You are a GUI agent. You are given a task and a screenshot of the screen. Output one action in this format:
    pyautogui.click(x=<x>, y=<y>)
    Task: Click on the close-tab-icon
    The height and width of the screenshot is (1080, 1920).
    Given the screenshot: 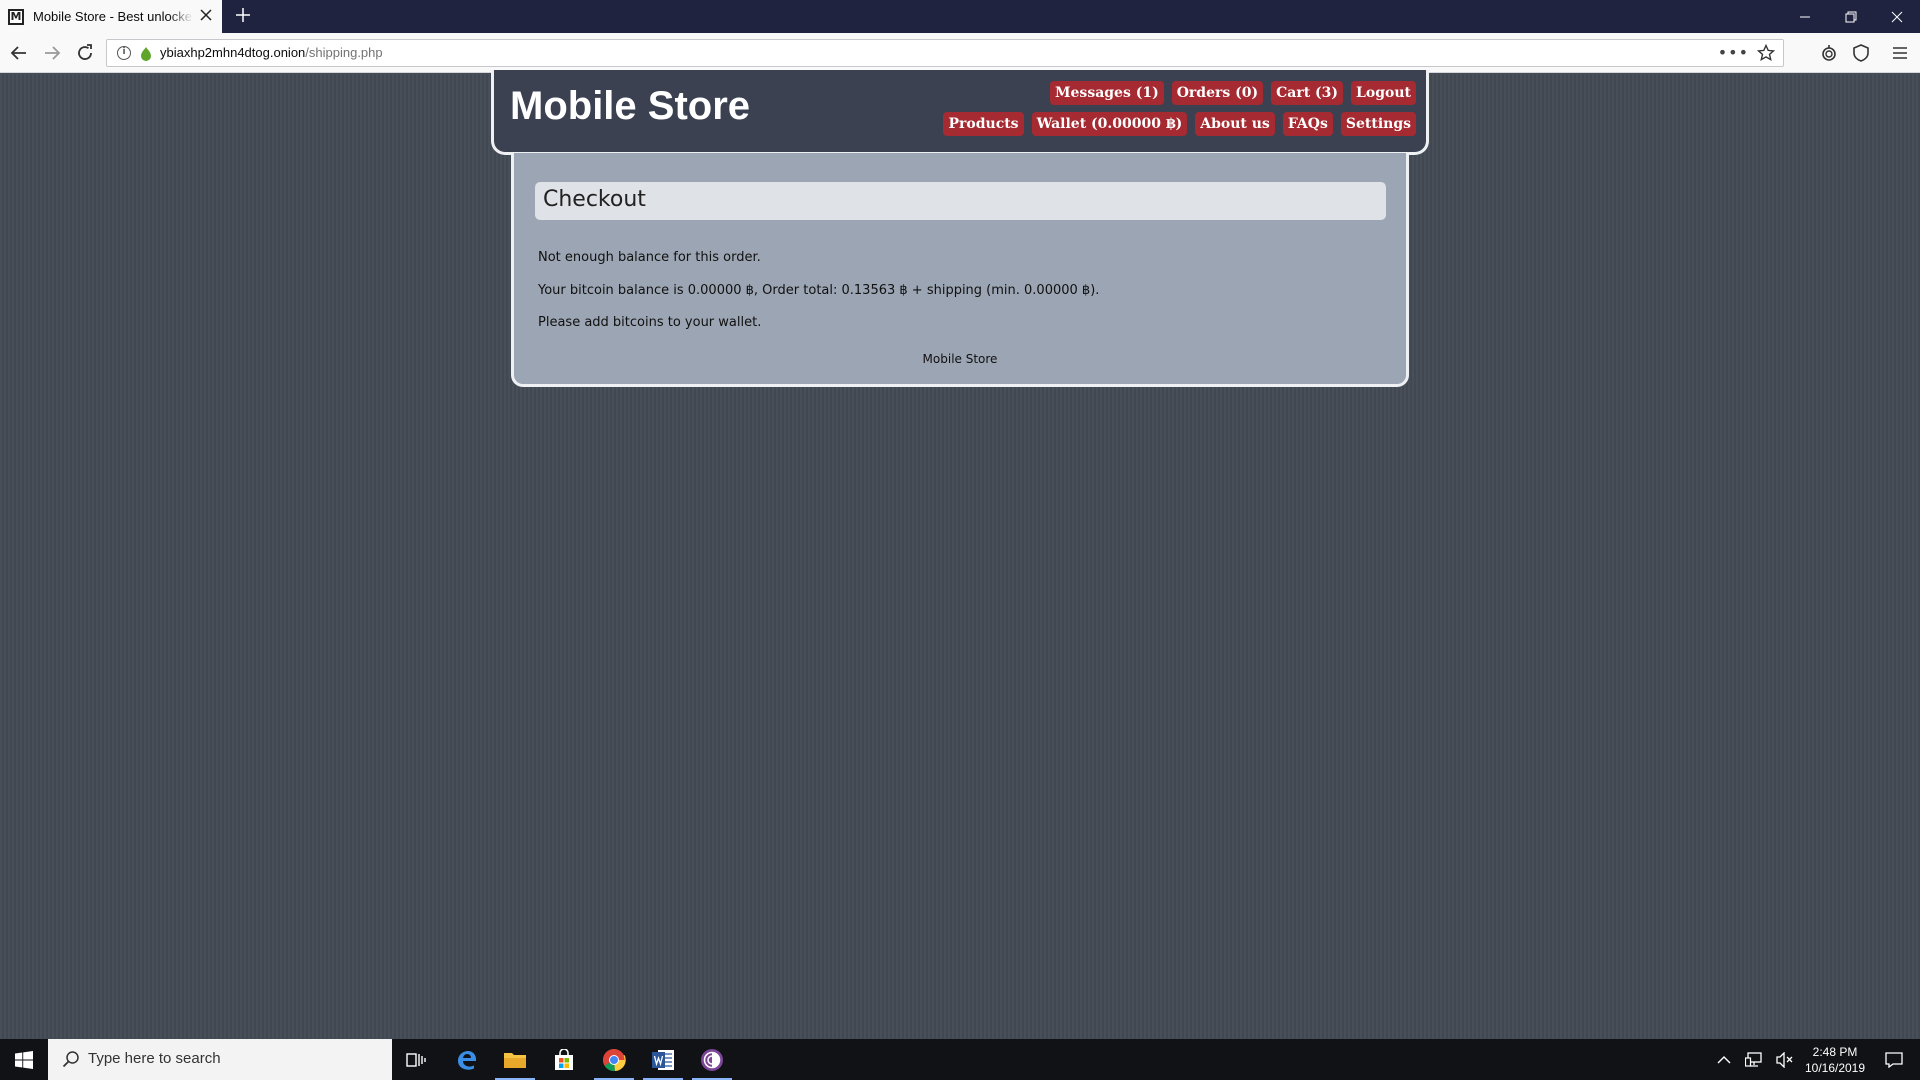 What is the action you would take?
    pyautogui.click(x=206, y=16)
    